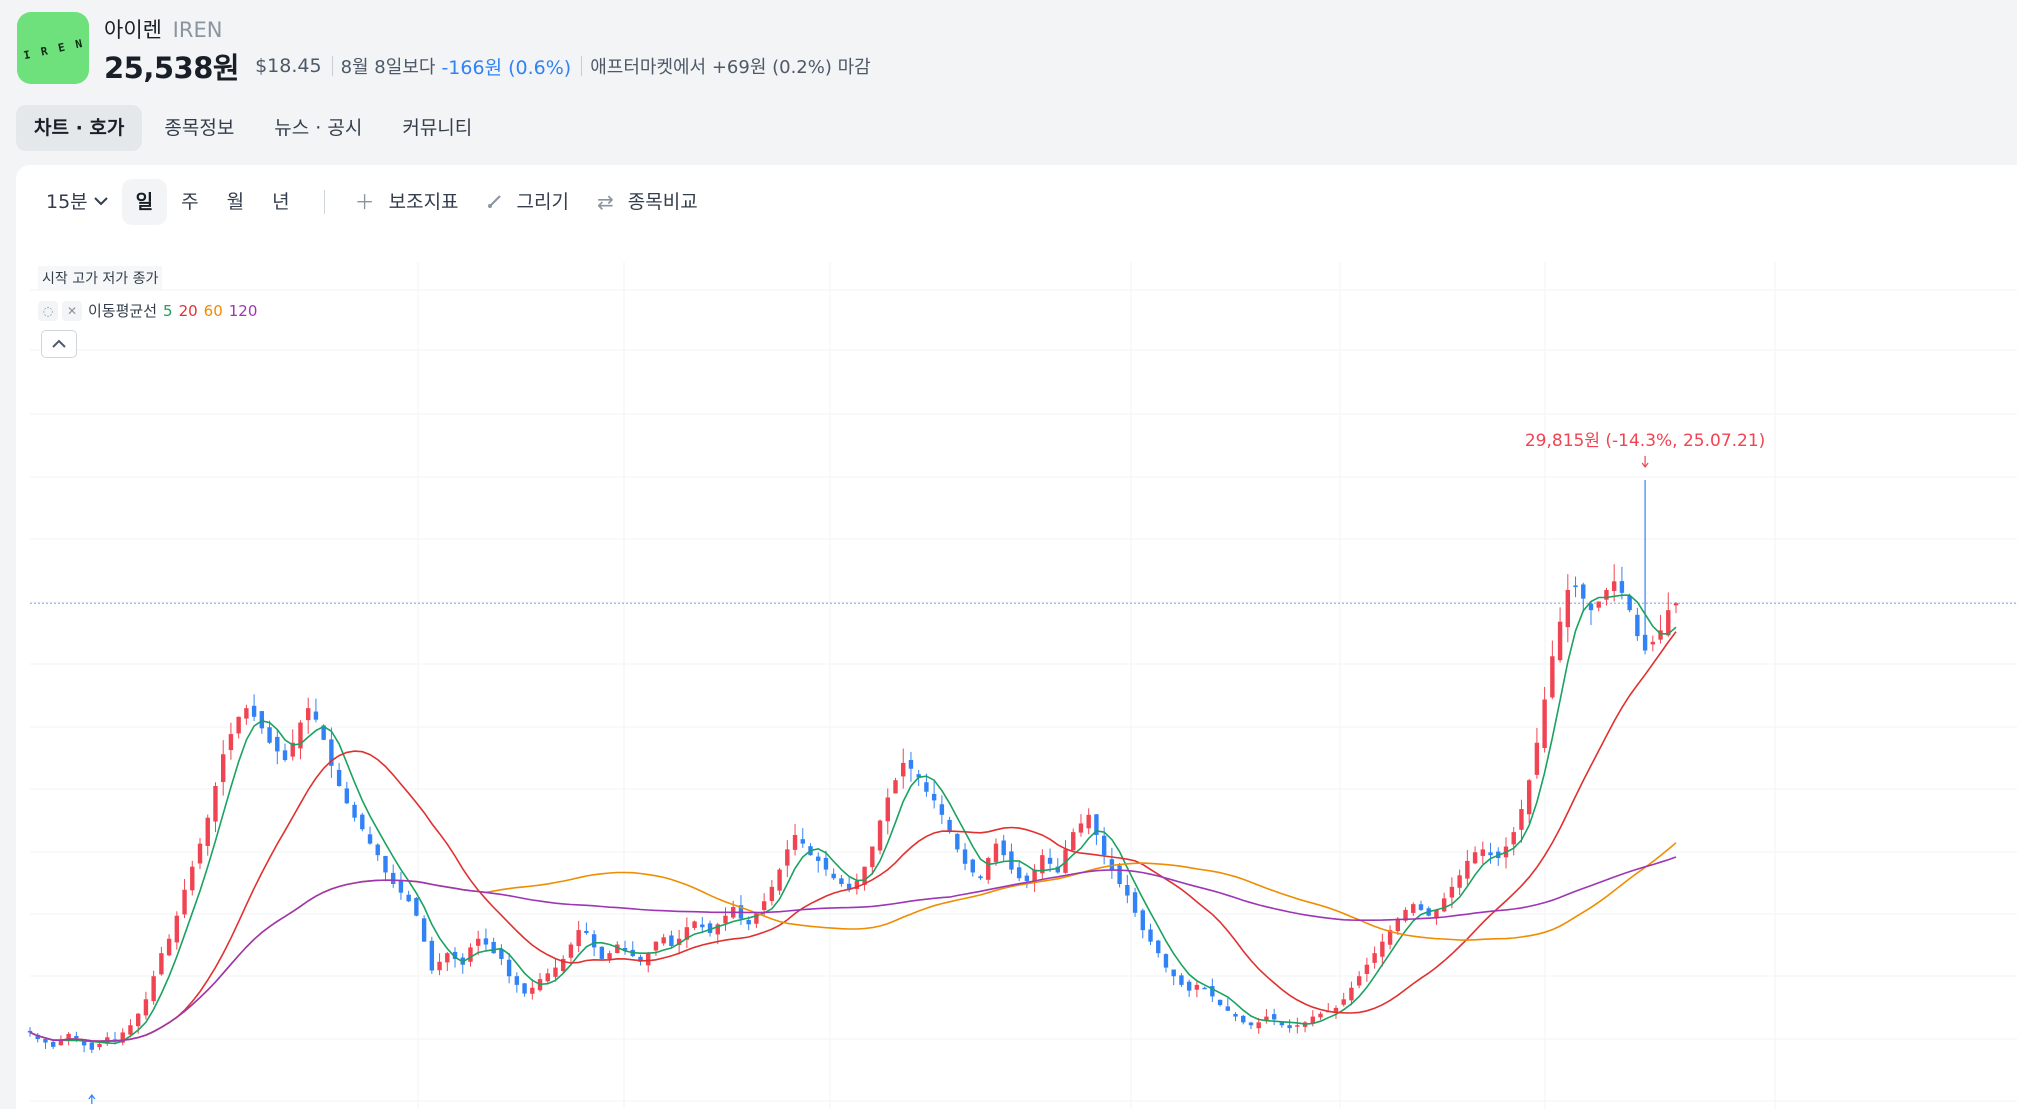 This screenshot has height=1109, width=2017. I want to click on ma120-line, so click(853, 949).